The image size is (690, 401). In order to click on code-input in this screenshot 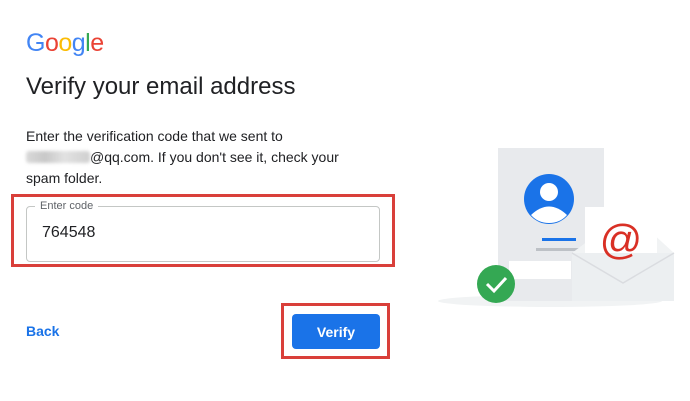, I will do `click(192, 233)`.